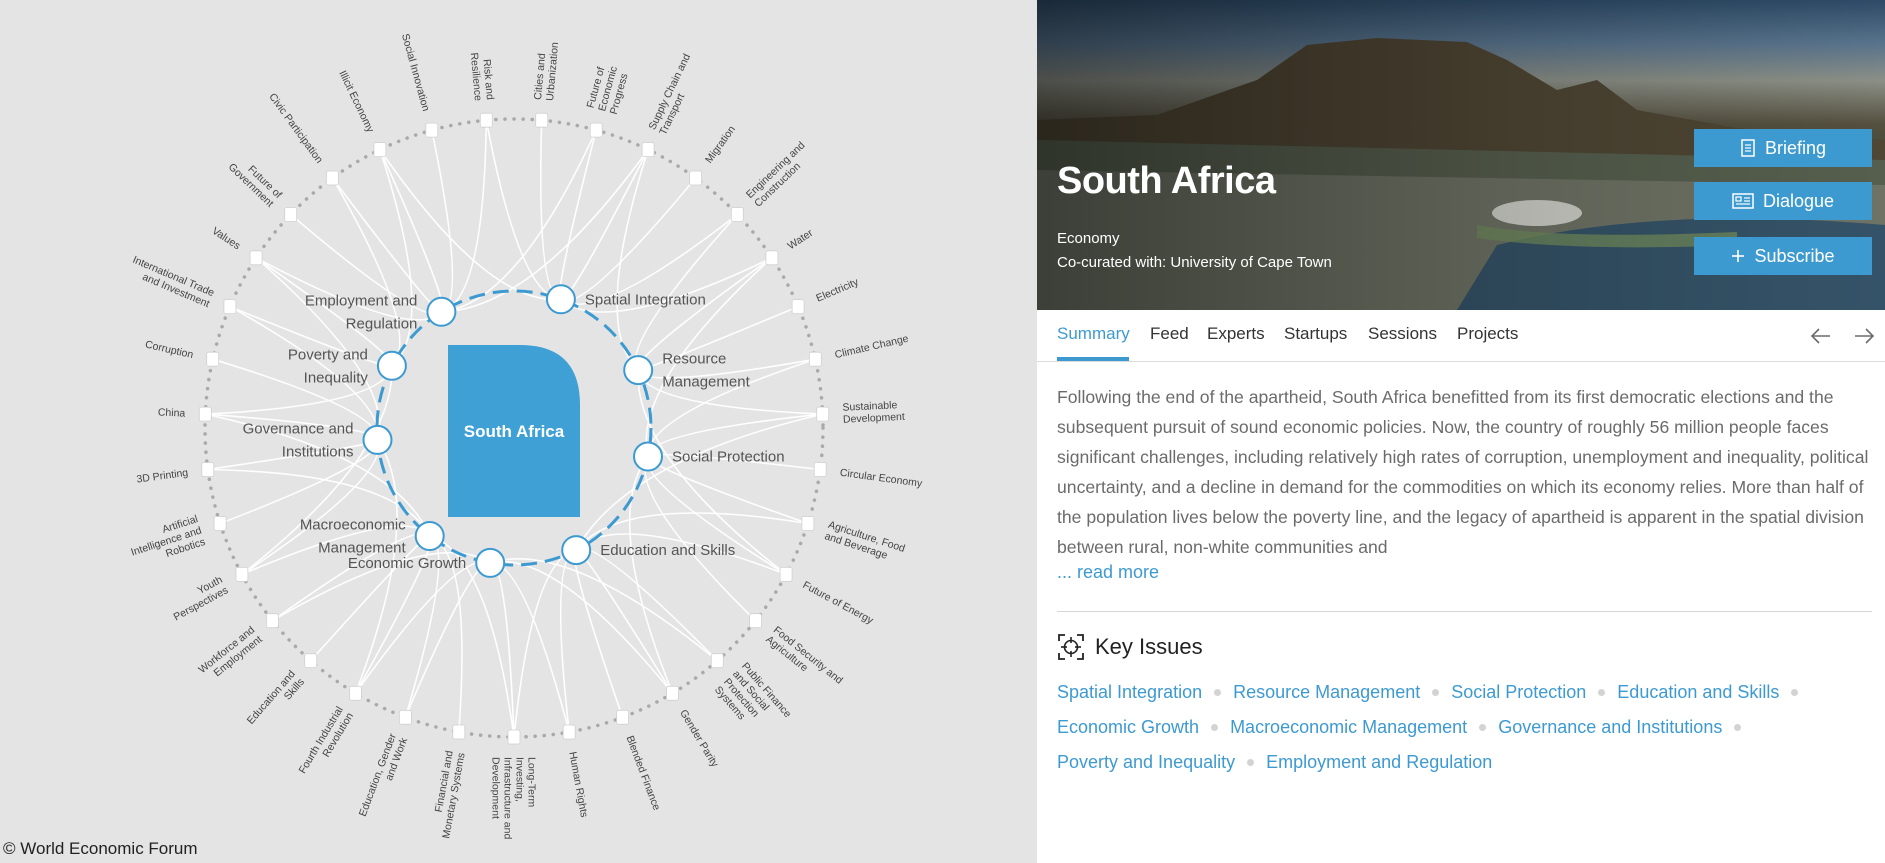 This screenshot has width=1885, height=863. Describe the element at coordinates (1402, 334) in the screenshot. I see `tab-sessions: Sessions` at that location.